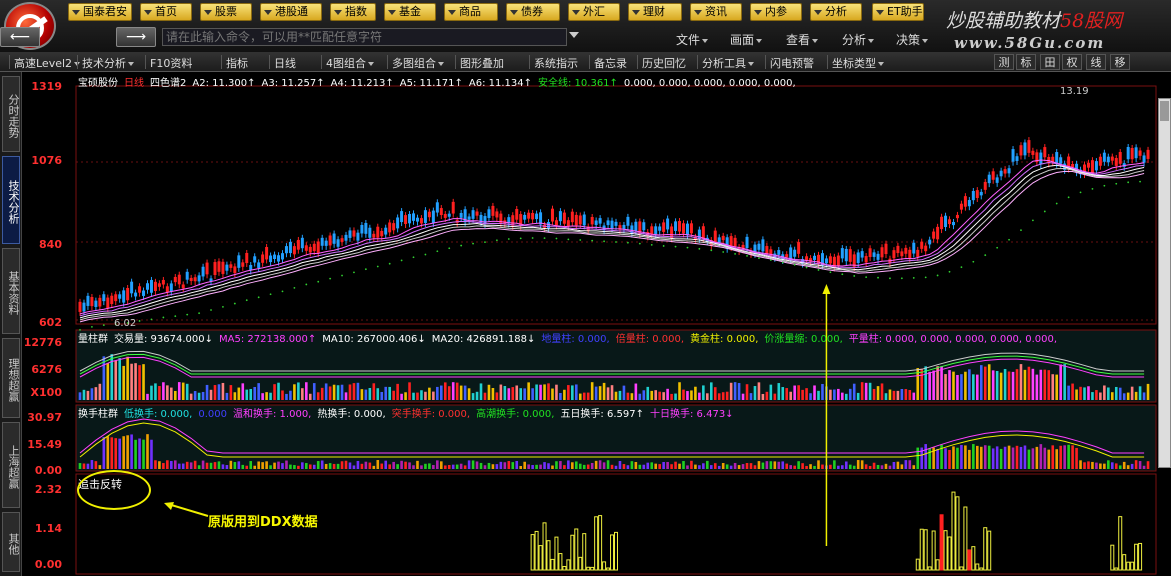  What do you see at coordinates (268, 339) in the screenshot?
I see `legend-field: MA5: 272138.000↑` at bounding box center [268, 339].